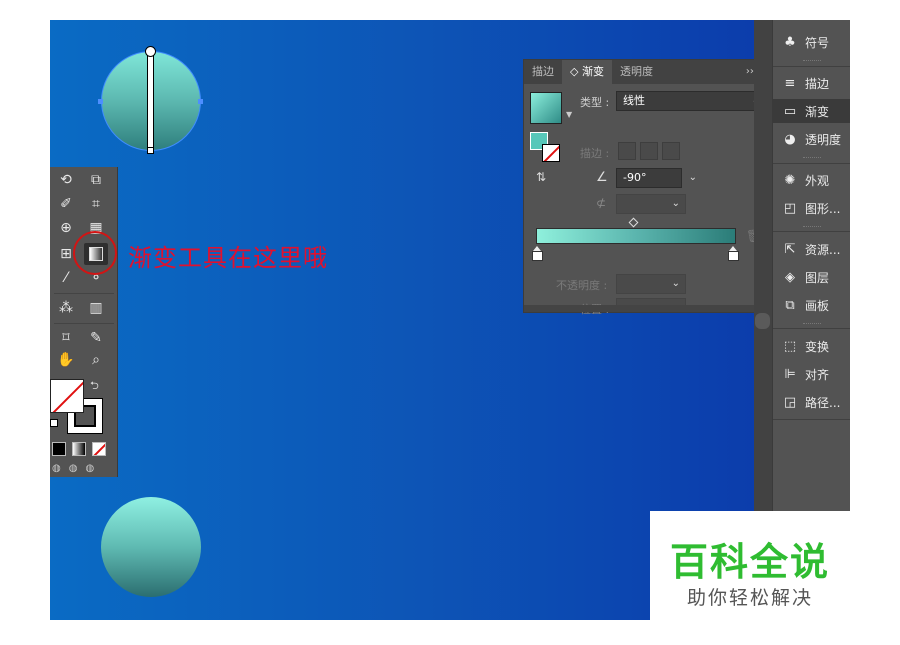 This screenshot has width=900, height=645. Describe the element at coordinates (582, 285) in the screenshot. I see `opacity-label: 不透明度 :` at that location.